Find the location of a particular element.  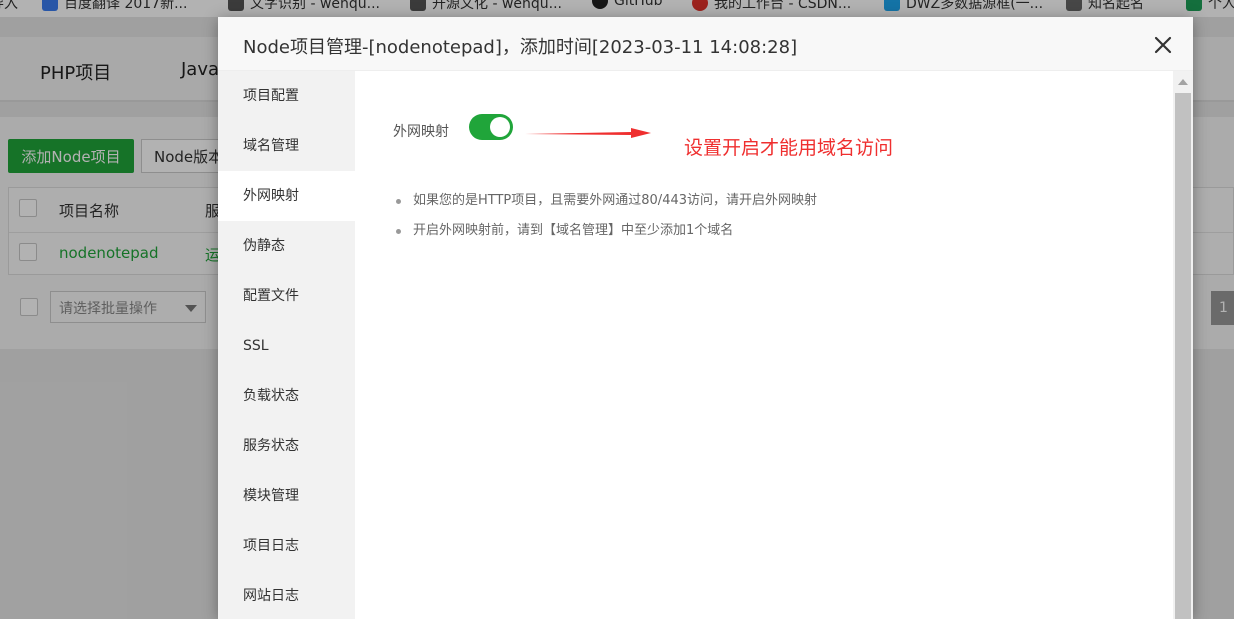

menu-item-label: 项目配置 is located at coordinates (271, 96).